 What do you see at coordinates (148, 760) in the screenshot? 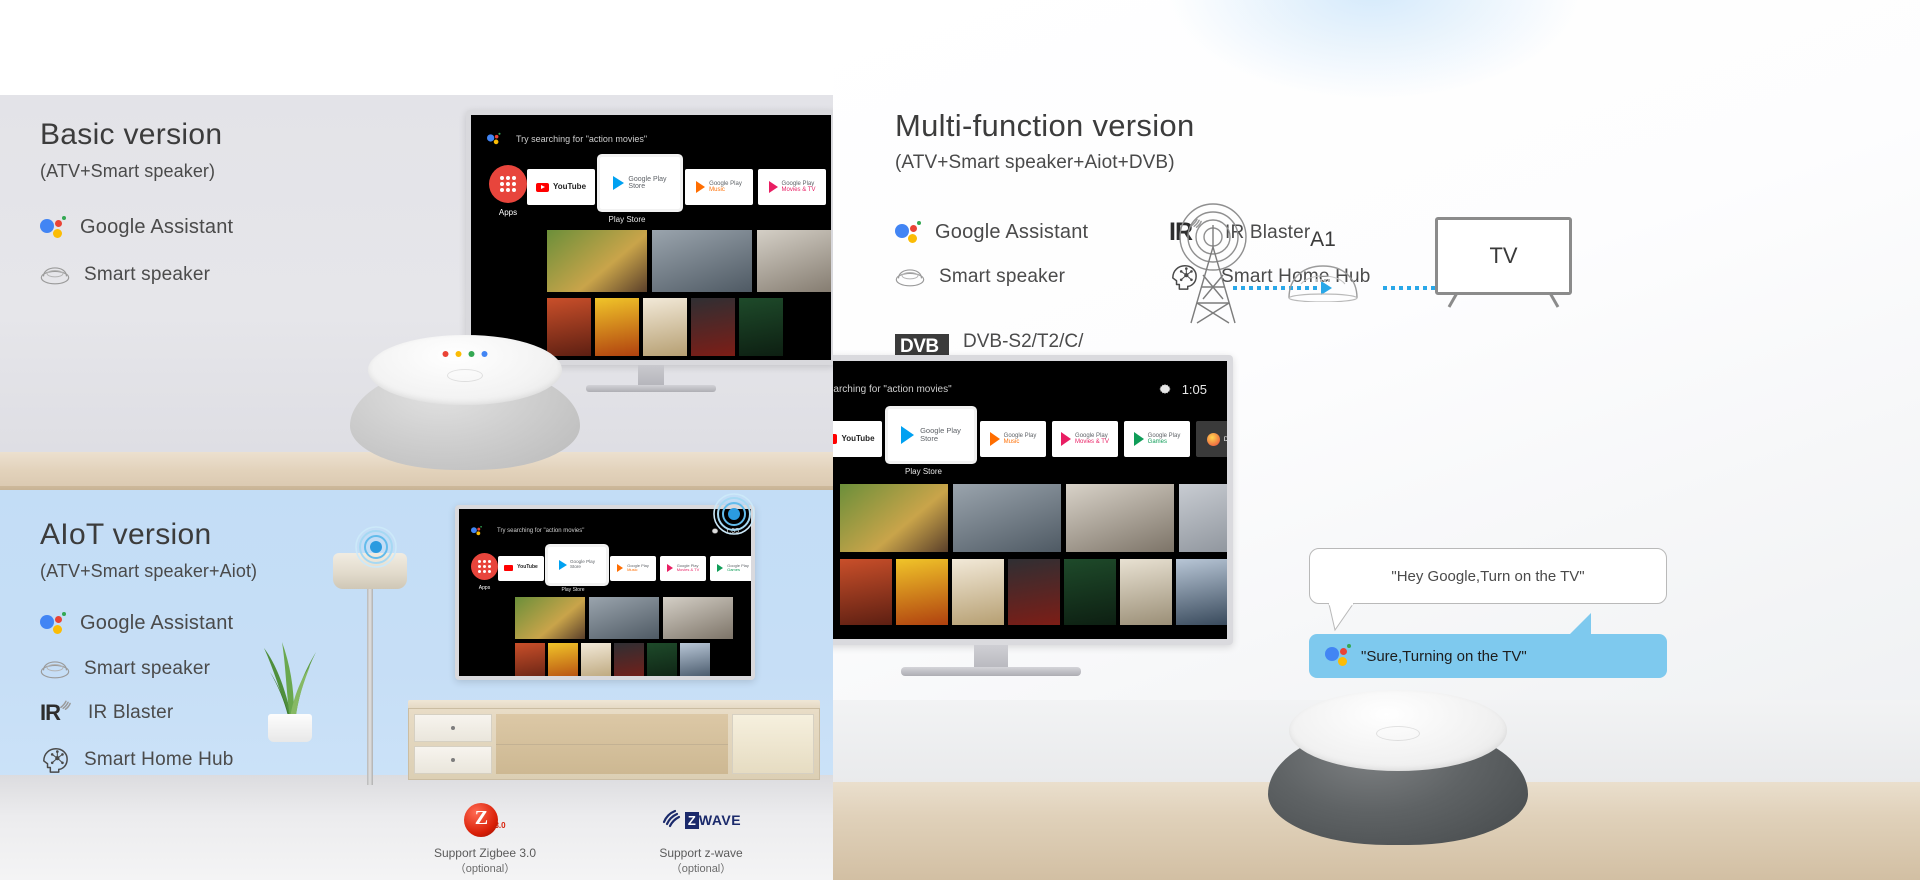
I see `feature-smart-home-hub: Smart Home Hub` at bounding box center [148, 760].